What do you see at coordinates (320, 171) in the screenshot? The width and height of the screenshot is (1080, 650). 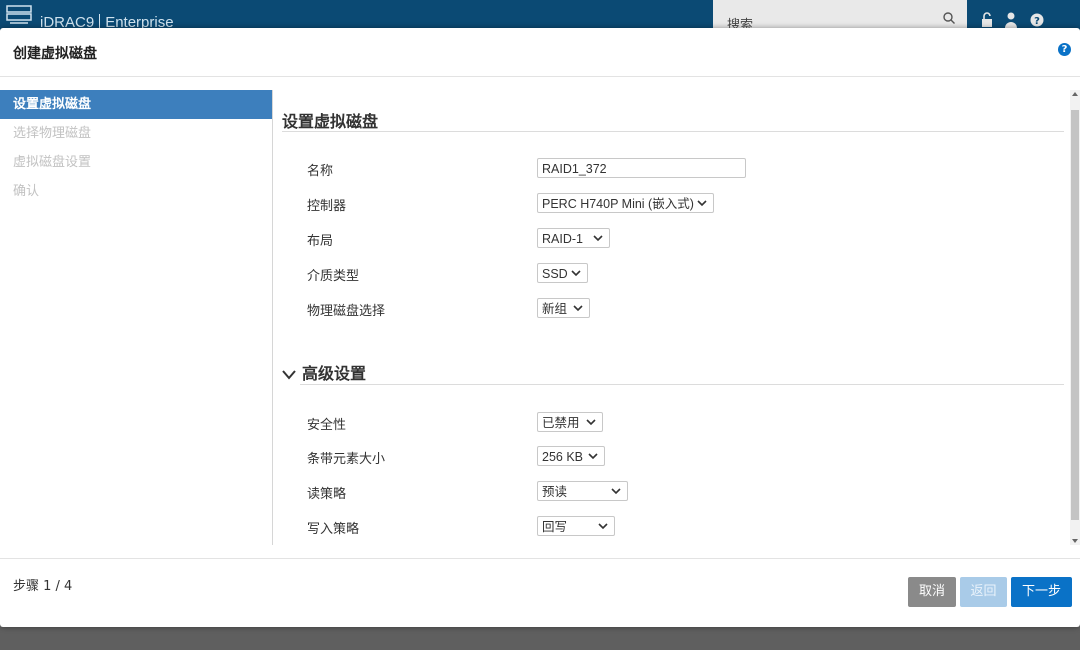 I see `name-label: 名称` at bounding box center [320, 171].